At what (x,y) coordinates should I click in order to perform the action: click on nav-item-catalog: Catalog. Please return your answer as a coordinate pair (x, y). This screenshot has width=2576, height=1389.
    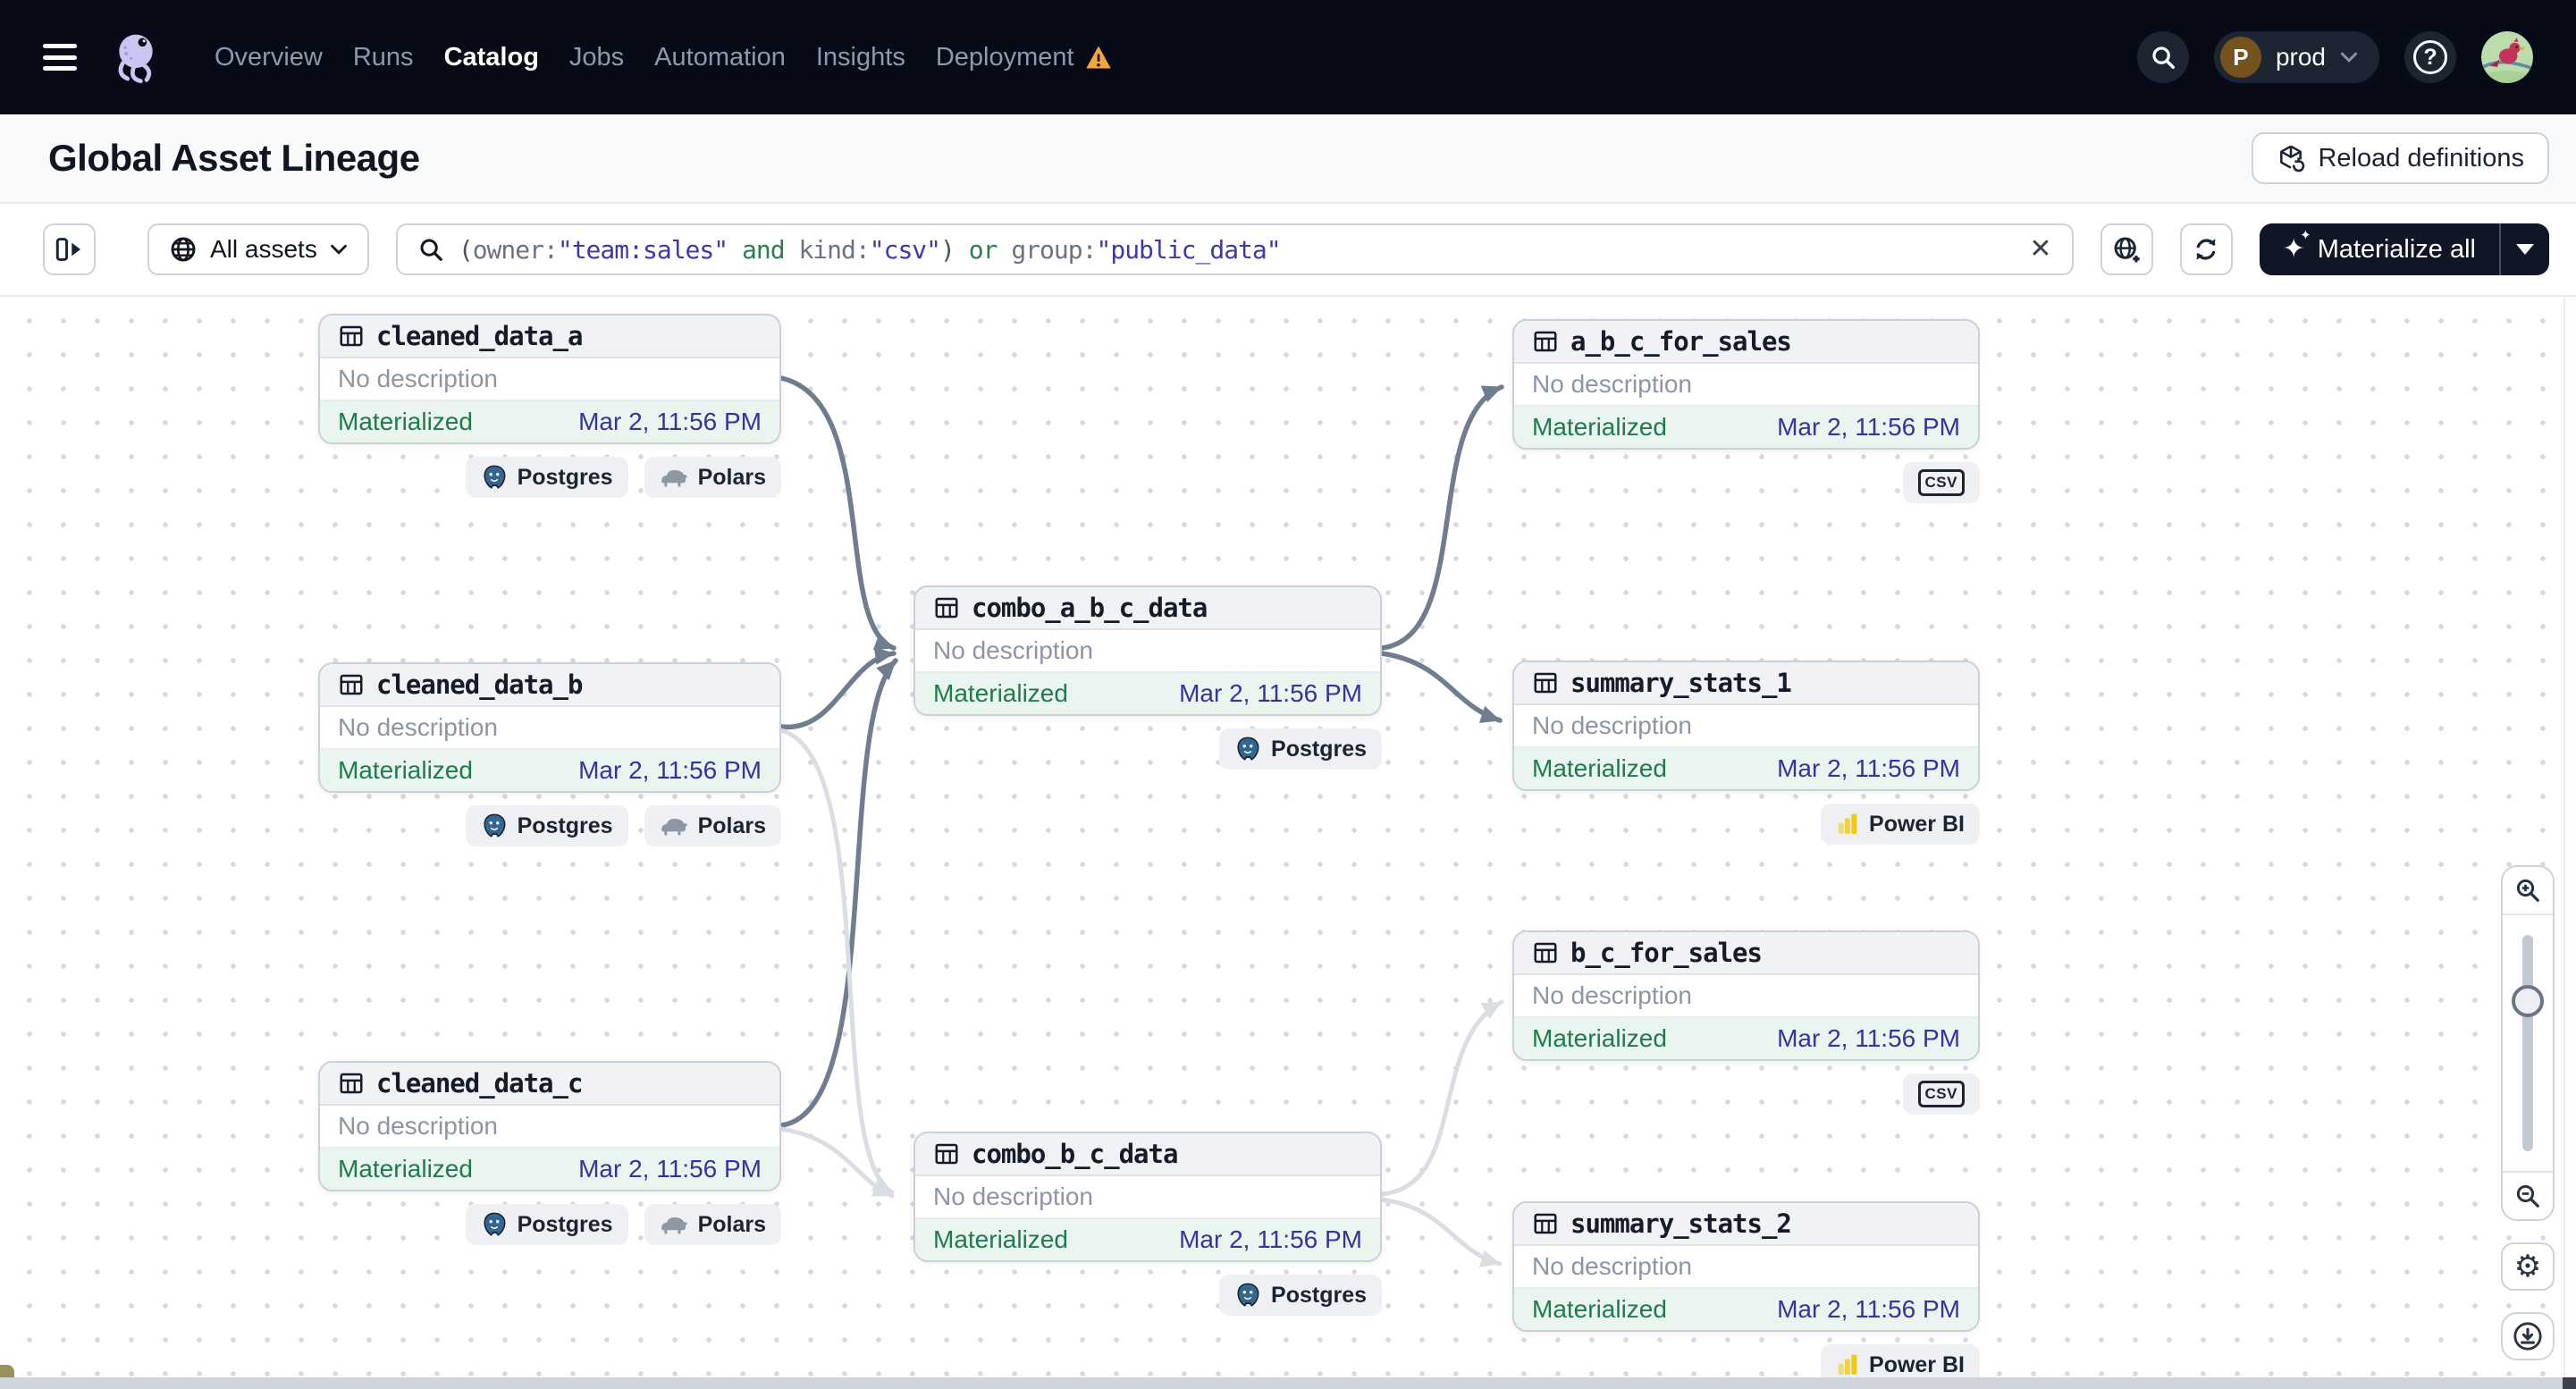
    Looking at the image, I should click on (492, 57).